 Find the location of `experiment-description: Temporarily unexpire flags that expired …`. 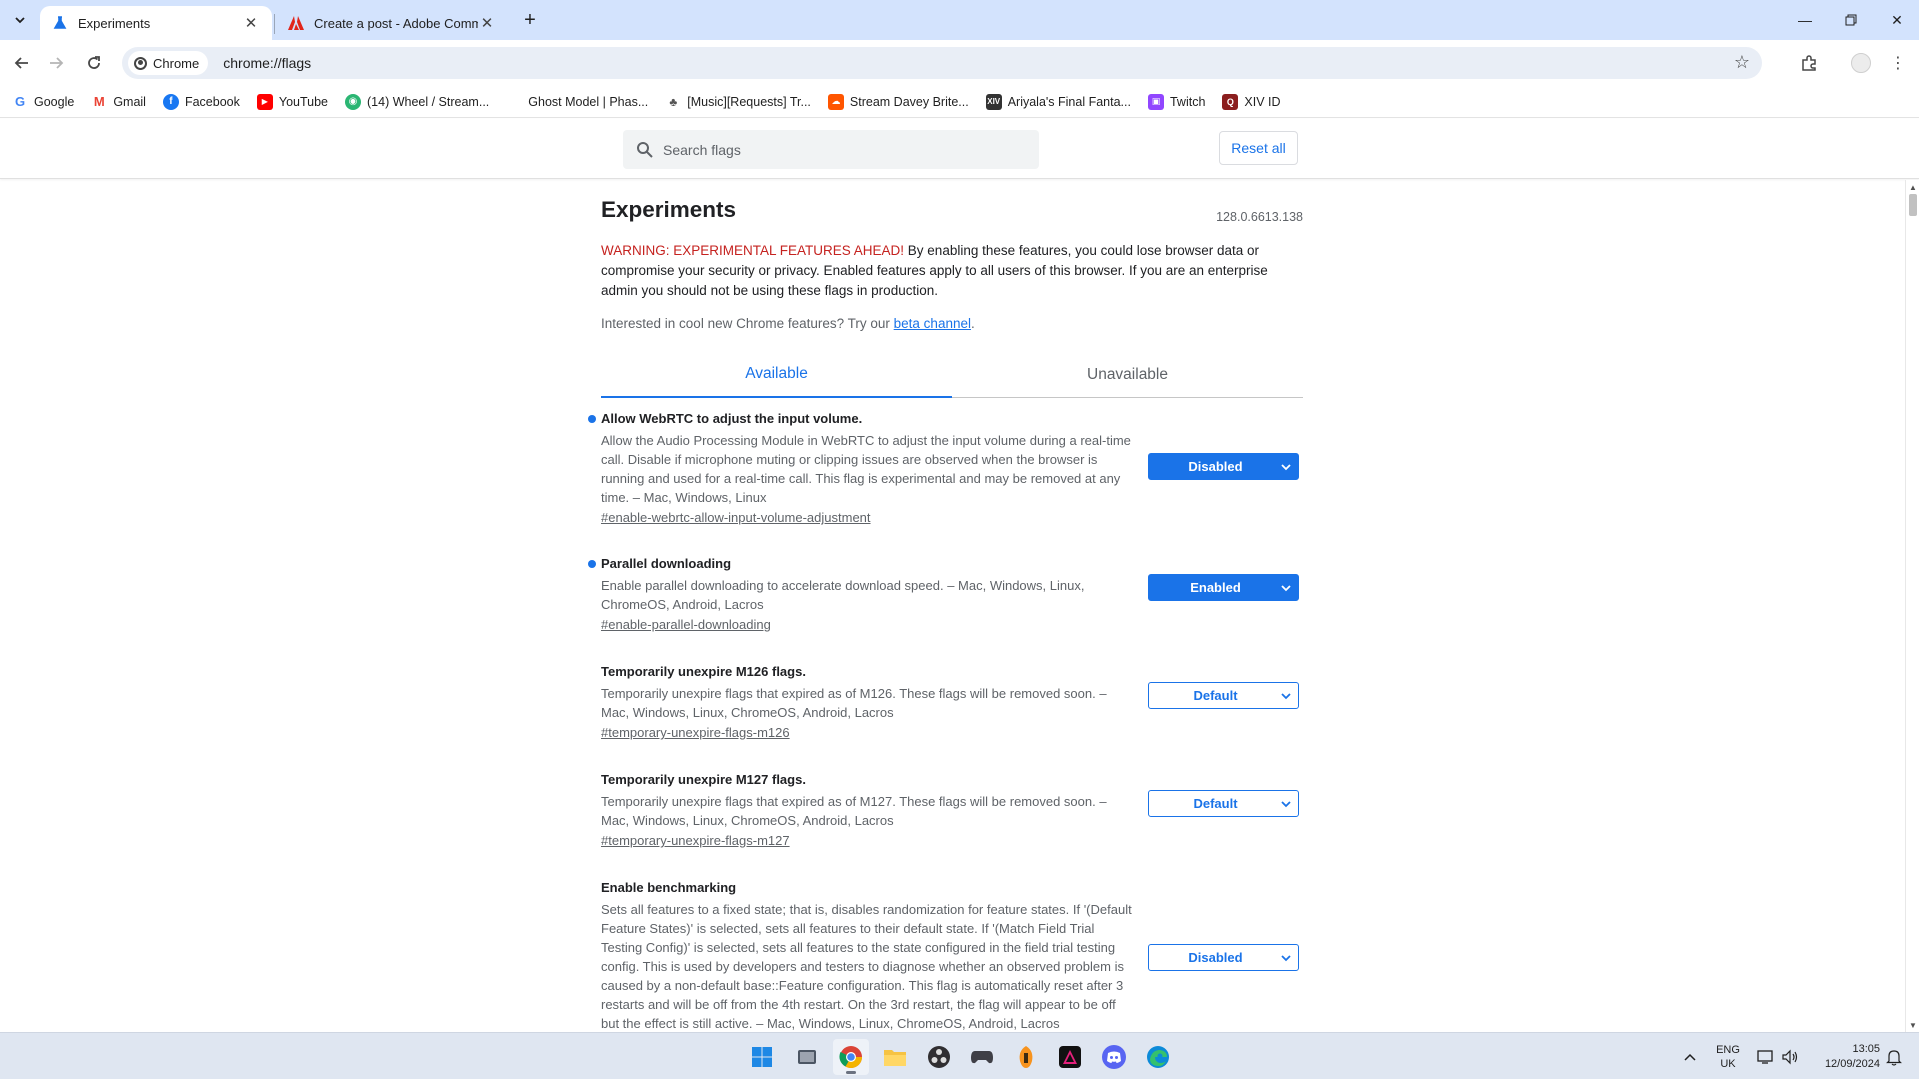

experiment-description: Temporarily unexpire flags that expired … is located at coordinates (854, 703).